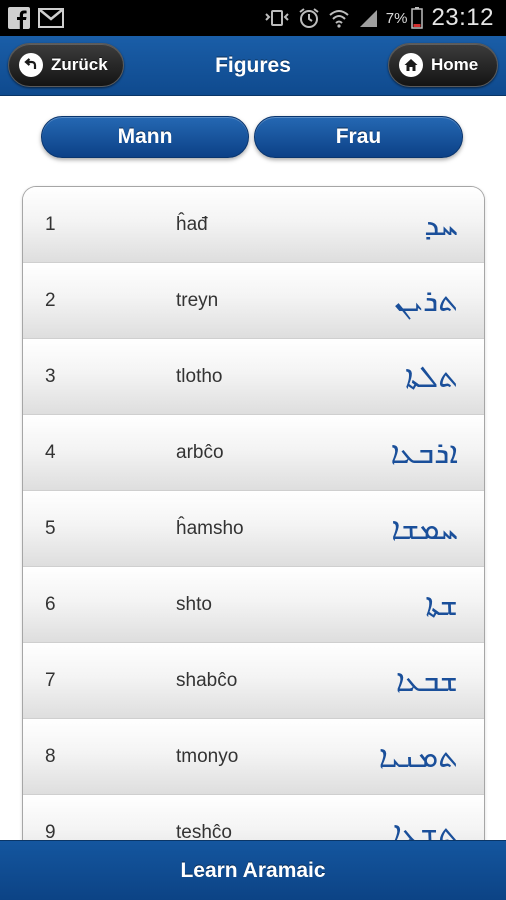 The image size is (506, 900). I want to click on list-item-syriac: ܚܡܫܐ, so click(424, 528).